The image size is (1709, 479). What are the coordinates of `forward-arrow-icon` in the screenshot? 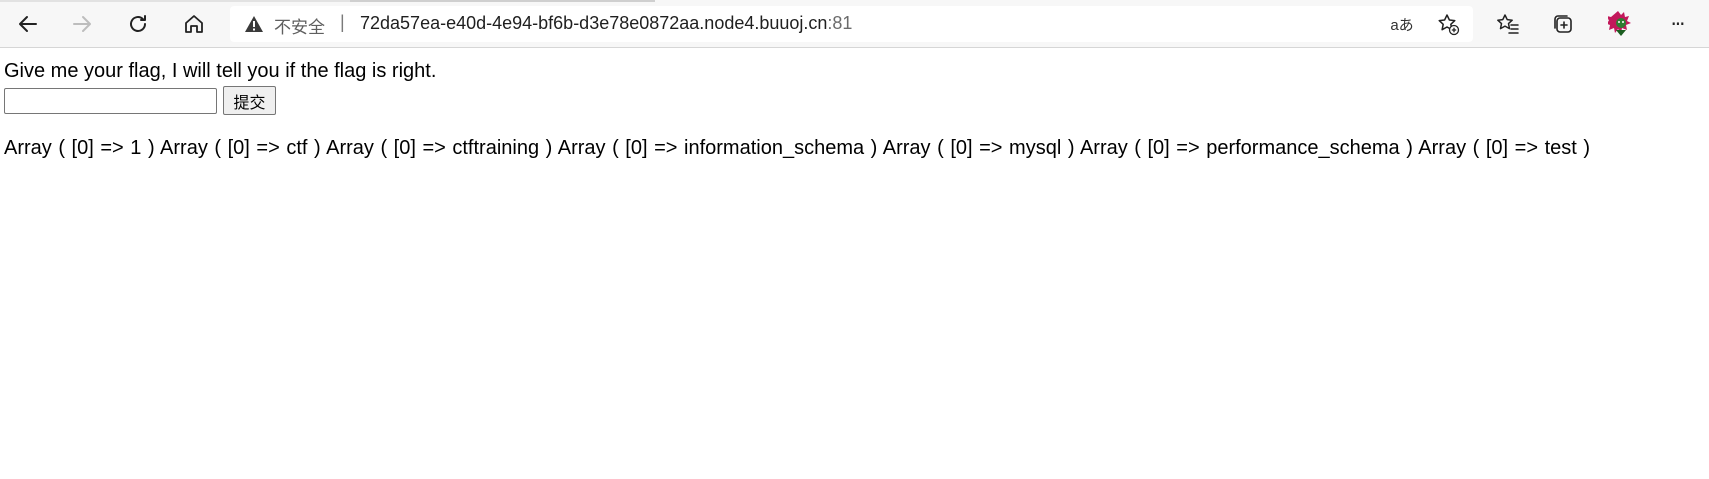 It's located at (82, 24).